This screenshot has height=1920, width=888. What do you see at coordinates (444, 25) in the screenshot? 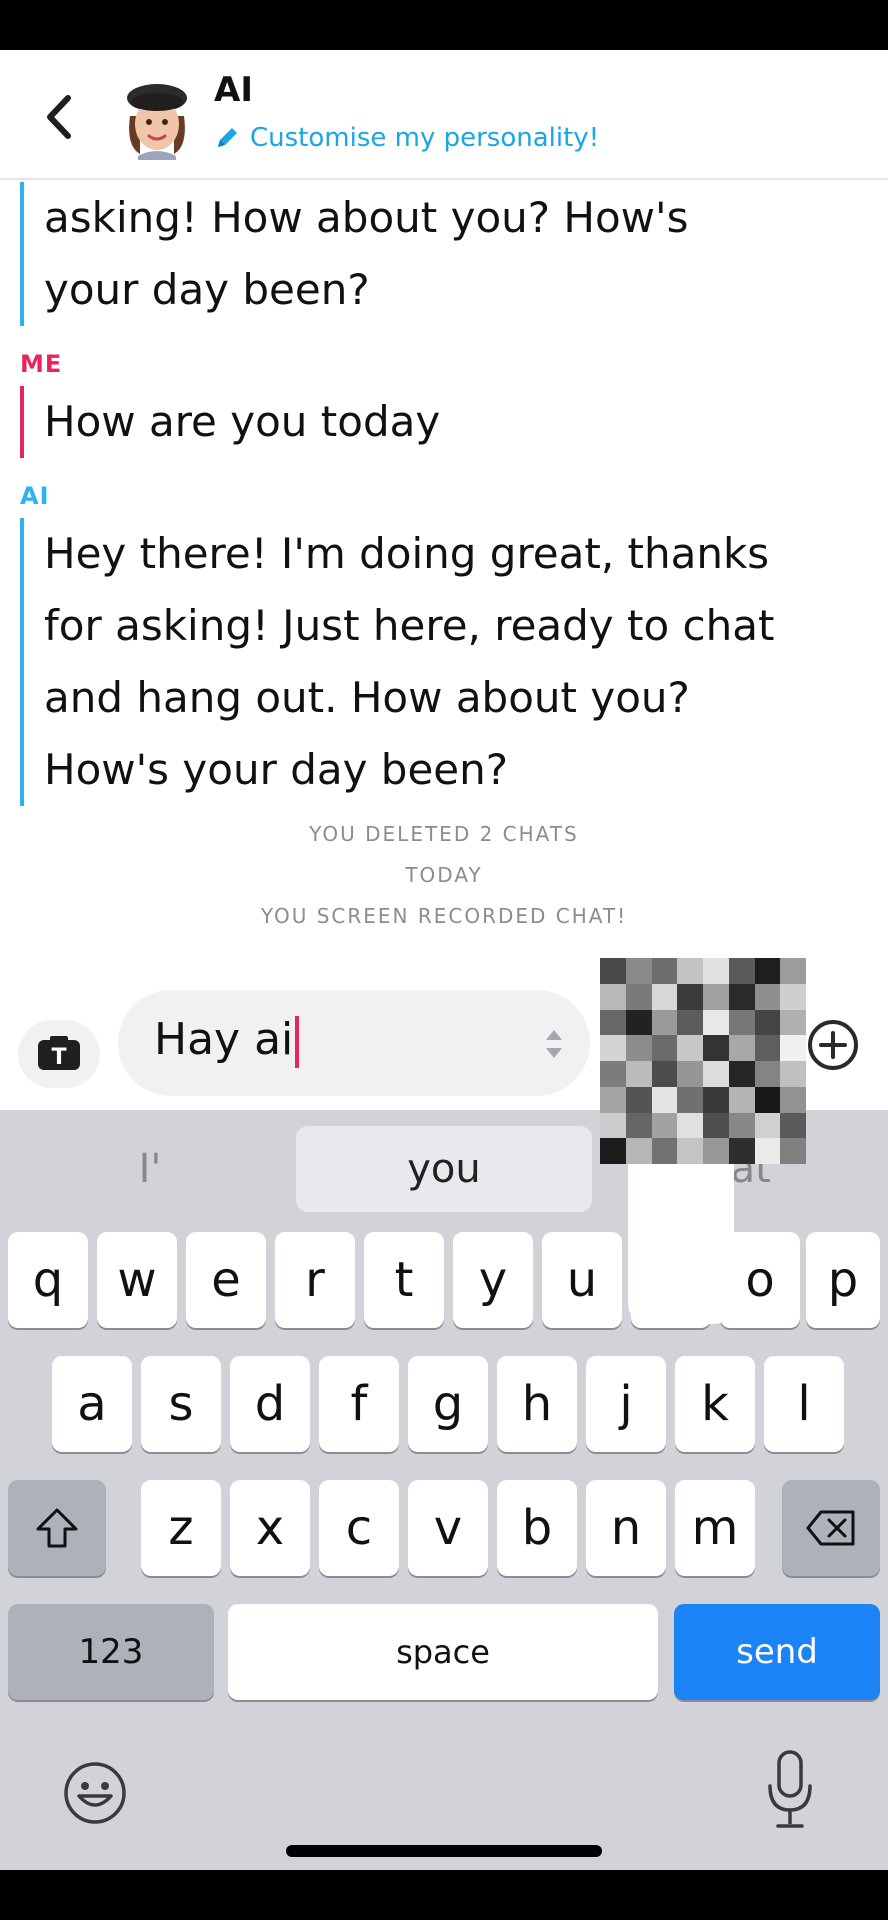
I see `status-bar` at bounding box center [444, 25].